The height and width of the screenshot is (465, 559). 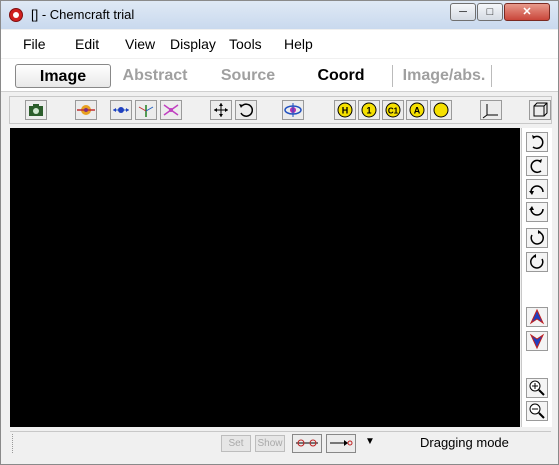 I want to click on set-button: Set, so click(x=236, y=443).